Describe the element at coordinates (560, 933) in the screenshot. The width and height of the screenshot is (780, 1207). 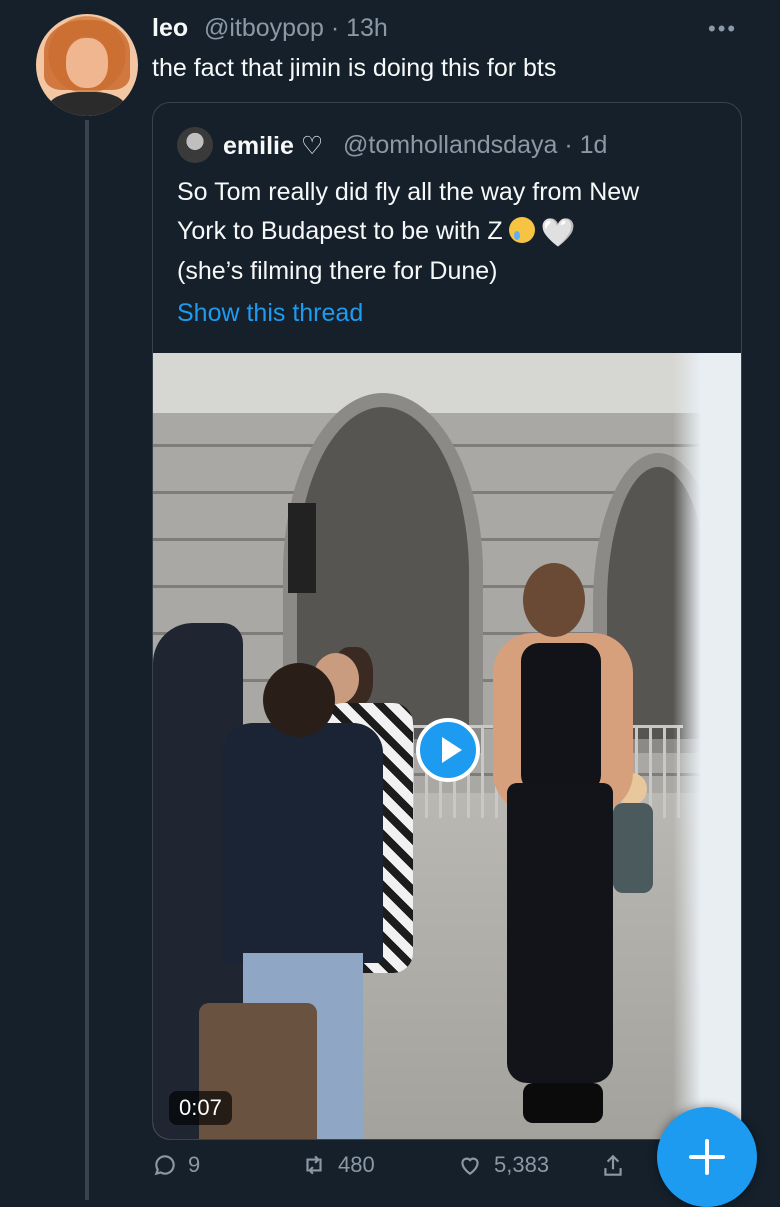
I see `person-pants` at that location.